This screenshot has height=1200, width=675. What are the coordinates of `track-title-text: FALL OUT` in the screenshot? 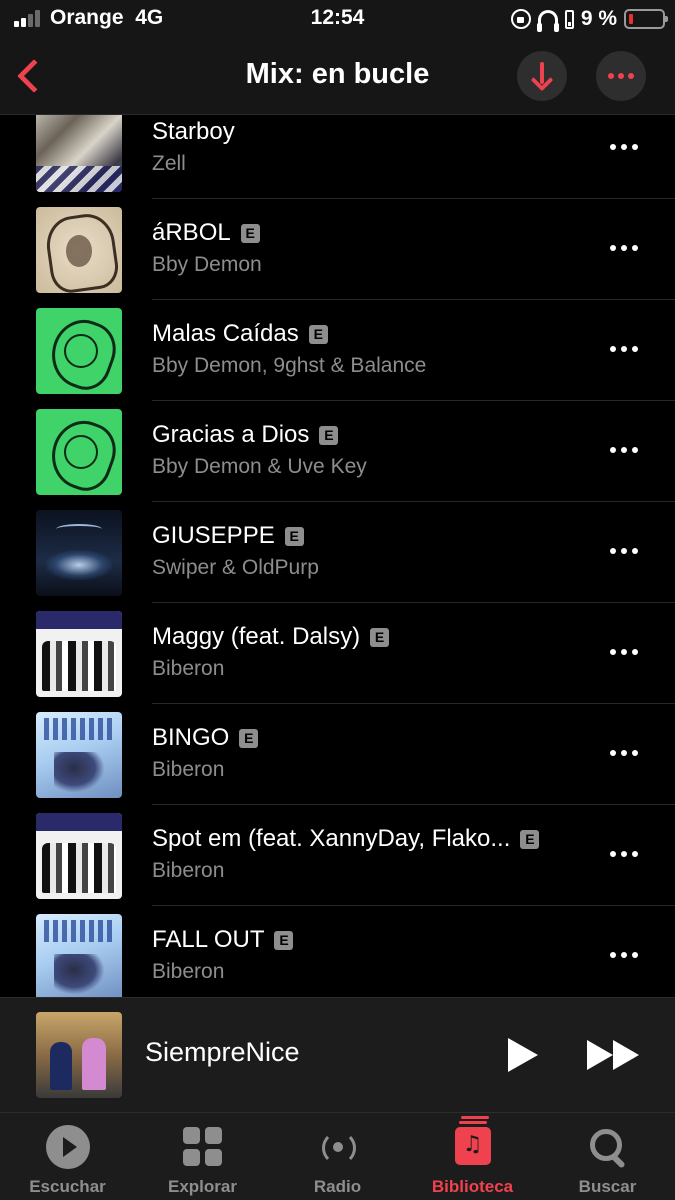 It's located at (208, 939).